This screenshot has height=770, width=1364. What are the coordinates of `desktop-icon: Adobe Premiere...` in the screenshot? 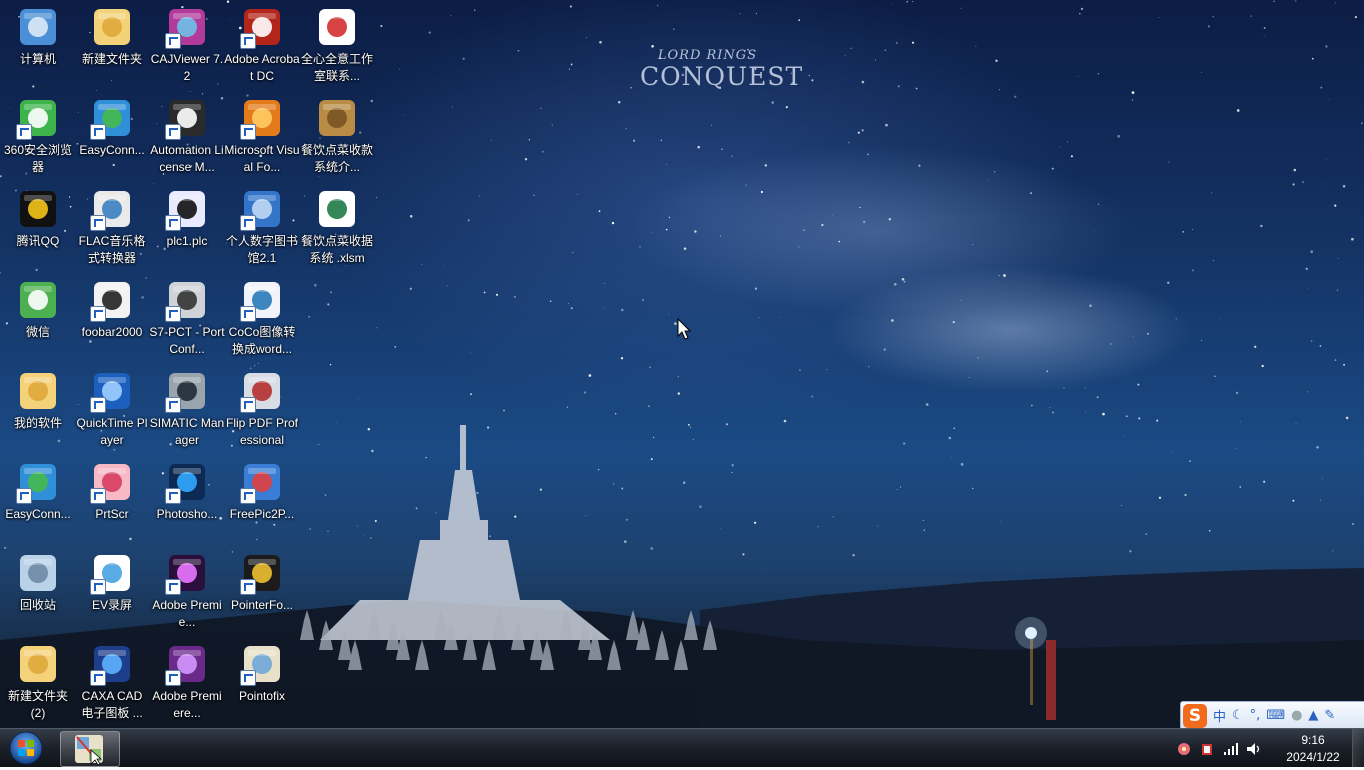 It's located at (187, 679).